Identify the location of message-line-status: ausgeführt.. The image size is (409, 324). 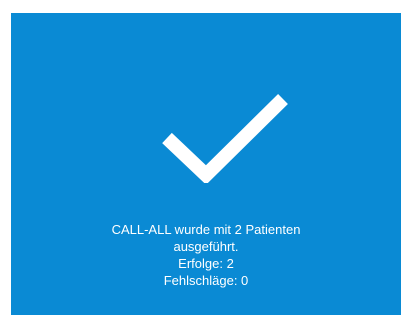
(206, 246).